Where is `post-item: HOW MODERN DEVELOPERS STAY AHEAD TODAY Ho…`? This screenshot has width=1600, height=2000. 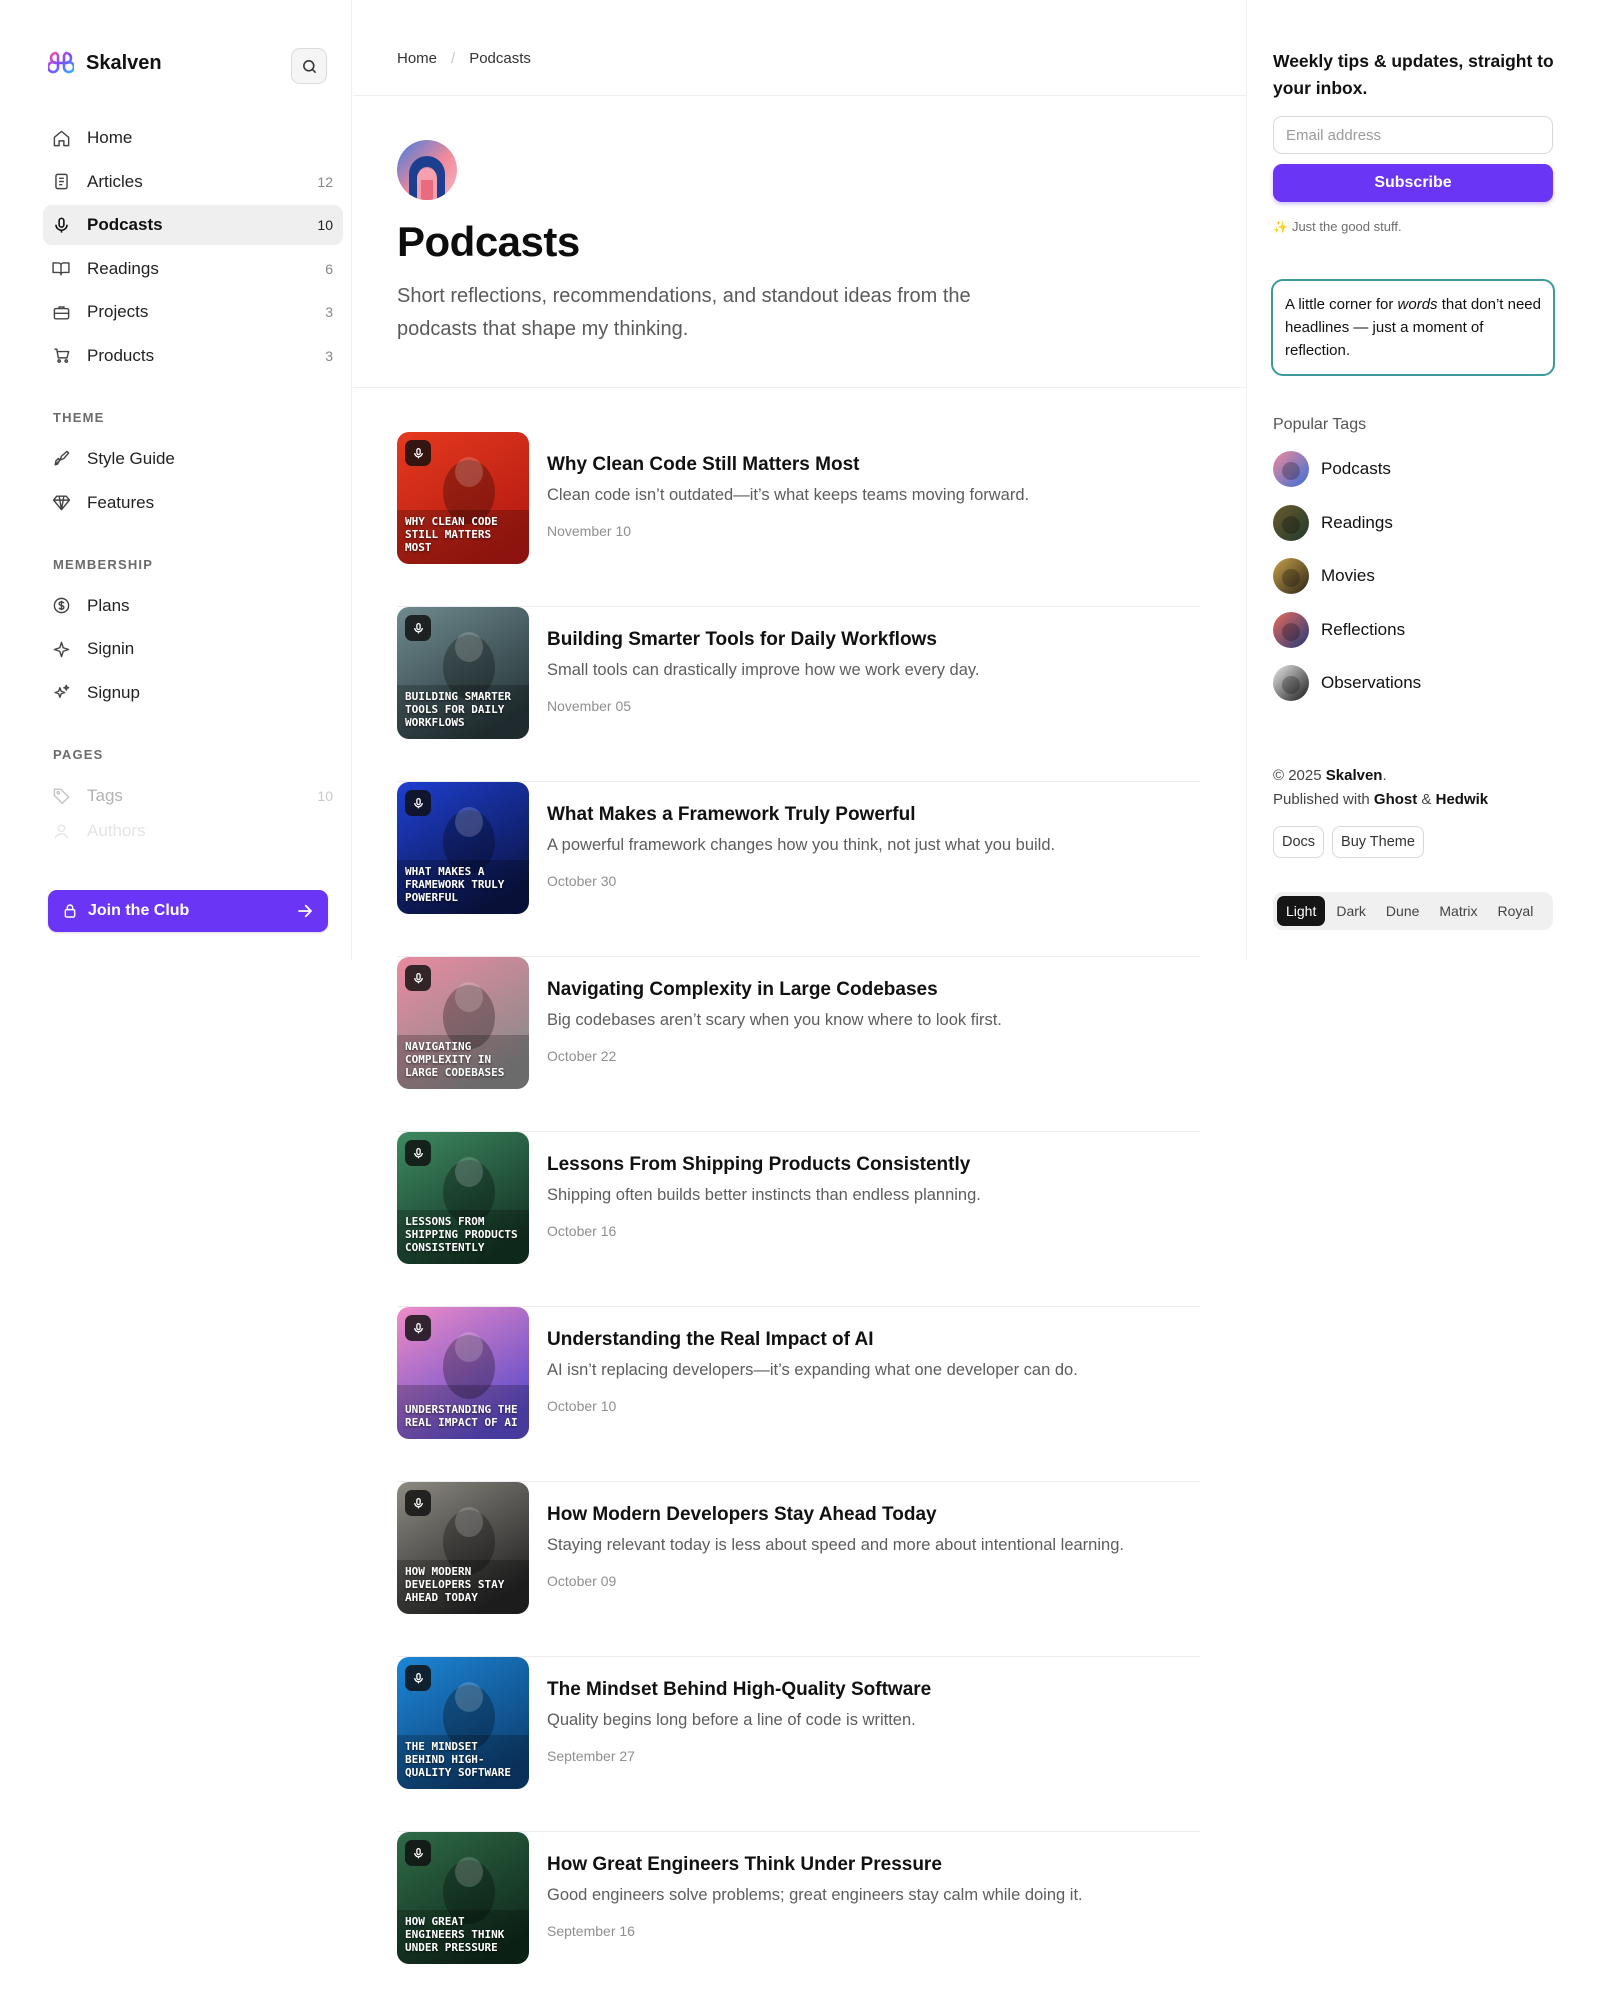 post-item: HOW MODERN DEVELOPERS STAY AHEAD TODAY Ho… is located at coordinates (798, 1569).